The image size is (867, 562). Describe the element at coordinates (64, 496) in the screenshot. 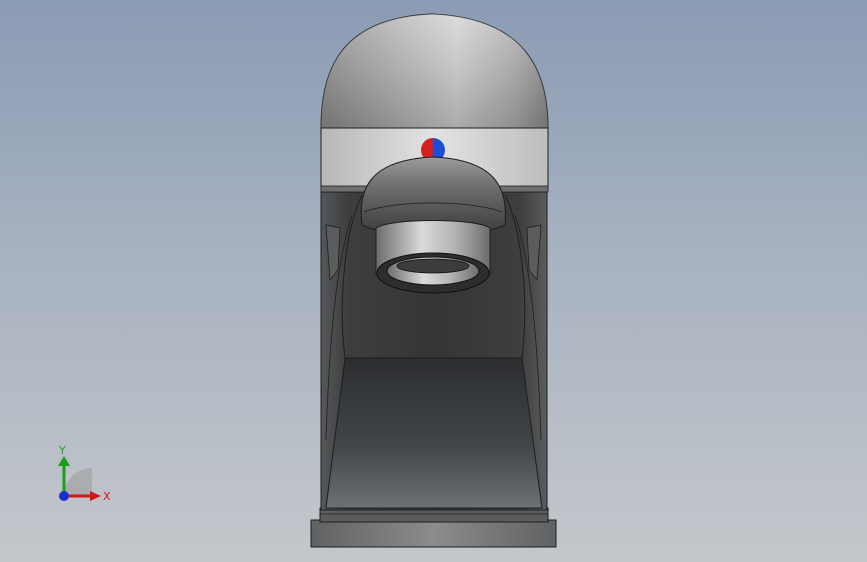

I see `z-axis-dot` at that location.